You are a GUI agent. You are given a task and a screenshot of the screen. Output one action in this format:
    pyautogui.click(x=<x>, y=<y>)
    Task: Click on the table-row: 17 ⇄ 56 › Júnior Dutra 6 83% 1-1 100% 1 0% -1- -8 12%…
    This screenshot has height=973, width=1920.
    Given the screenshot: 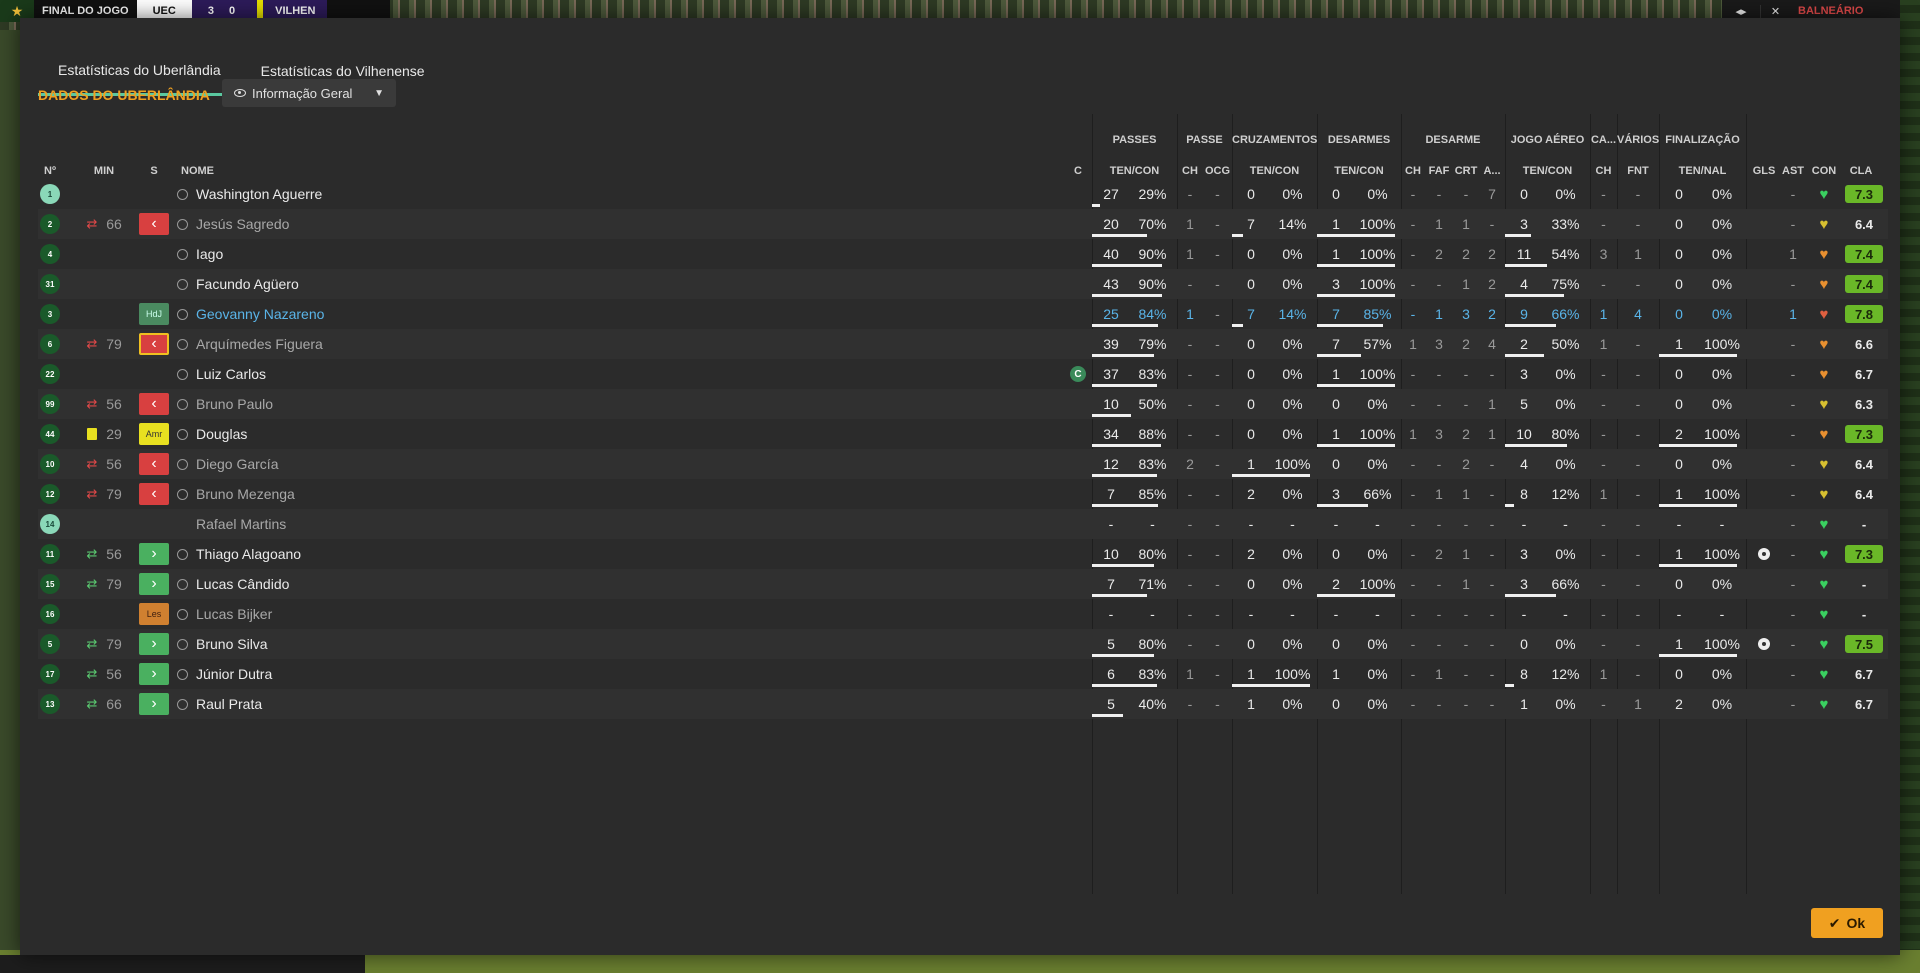 What is the action you would take?
    pyautogui.click(x=963, y=674)
    